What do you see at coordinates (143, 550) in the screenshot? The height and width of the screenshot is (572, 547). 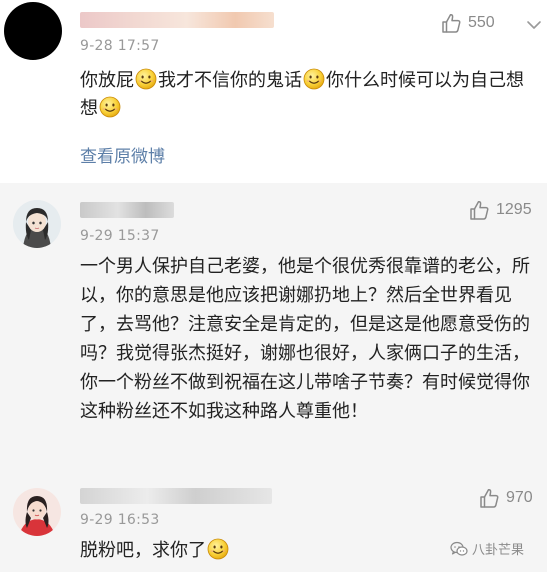 I see `comment-text-part: 脱粉吧，求你了` at bounding box center [143, 550].